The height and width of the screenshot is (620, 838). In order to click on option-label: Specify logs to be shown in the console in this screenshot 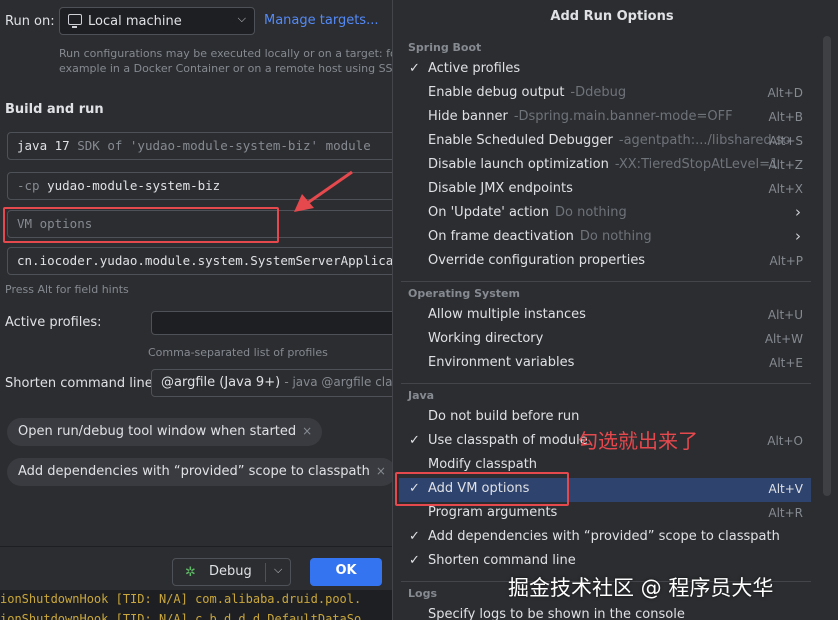, I will do `click(556, 613)`.